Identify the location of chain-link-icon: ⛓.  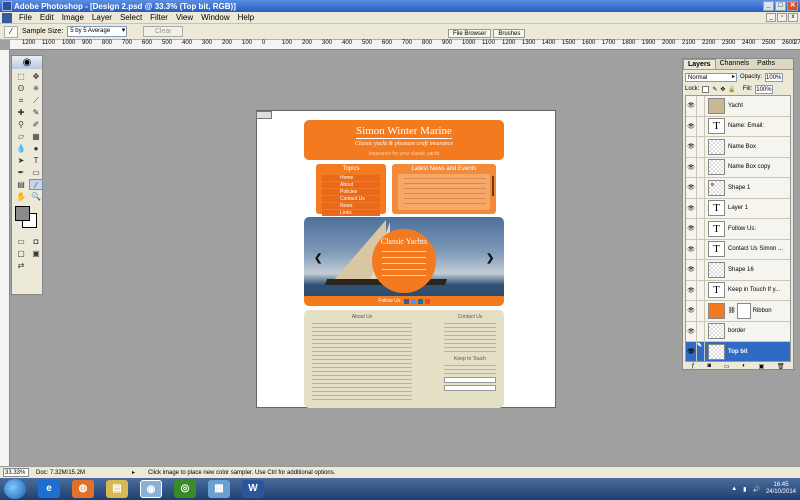
(732, 310).